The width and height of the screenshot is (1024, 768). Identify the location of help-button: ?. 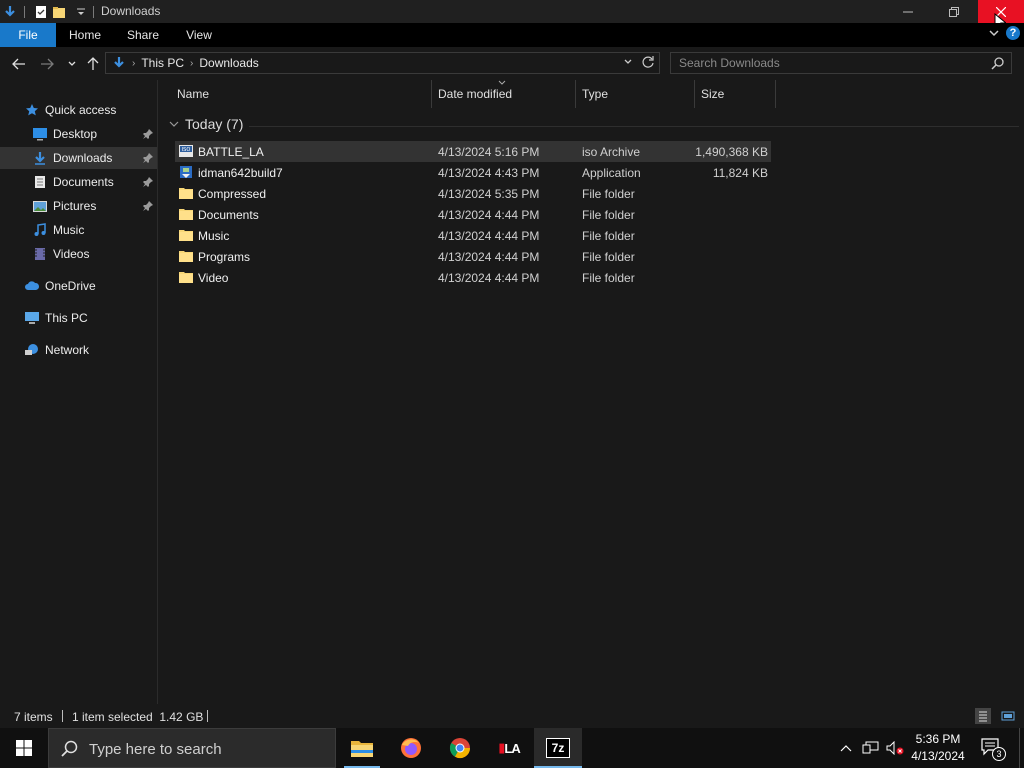
(1013, 33).